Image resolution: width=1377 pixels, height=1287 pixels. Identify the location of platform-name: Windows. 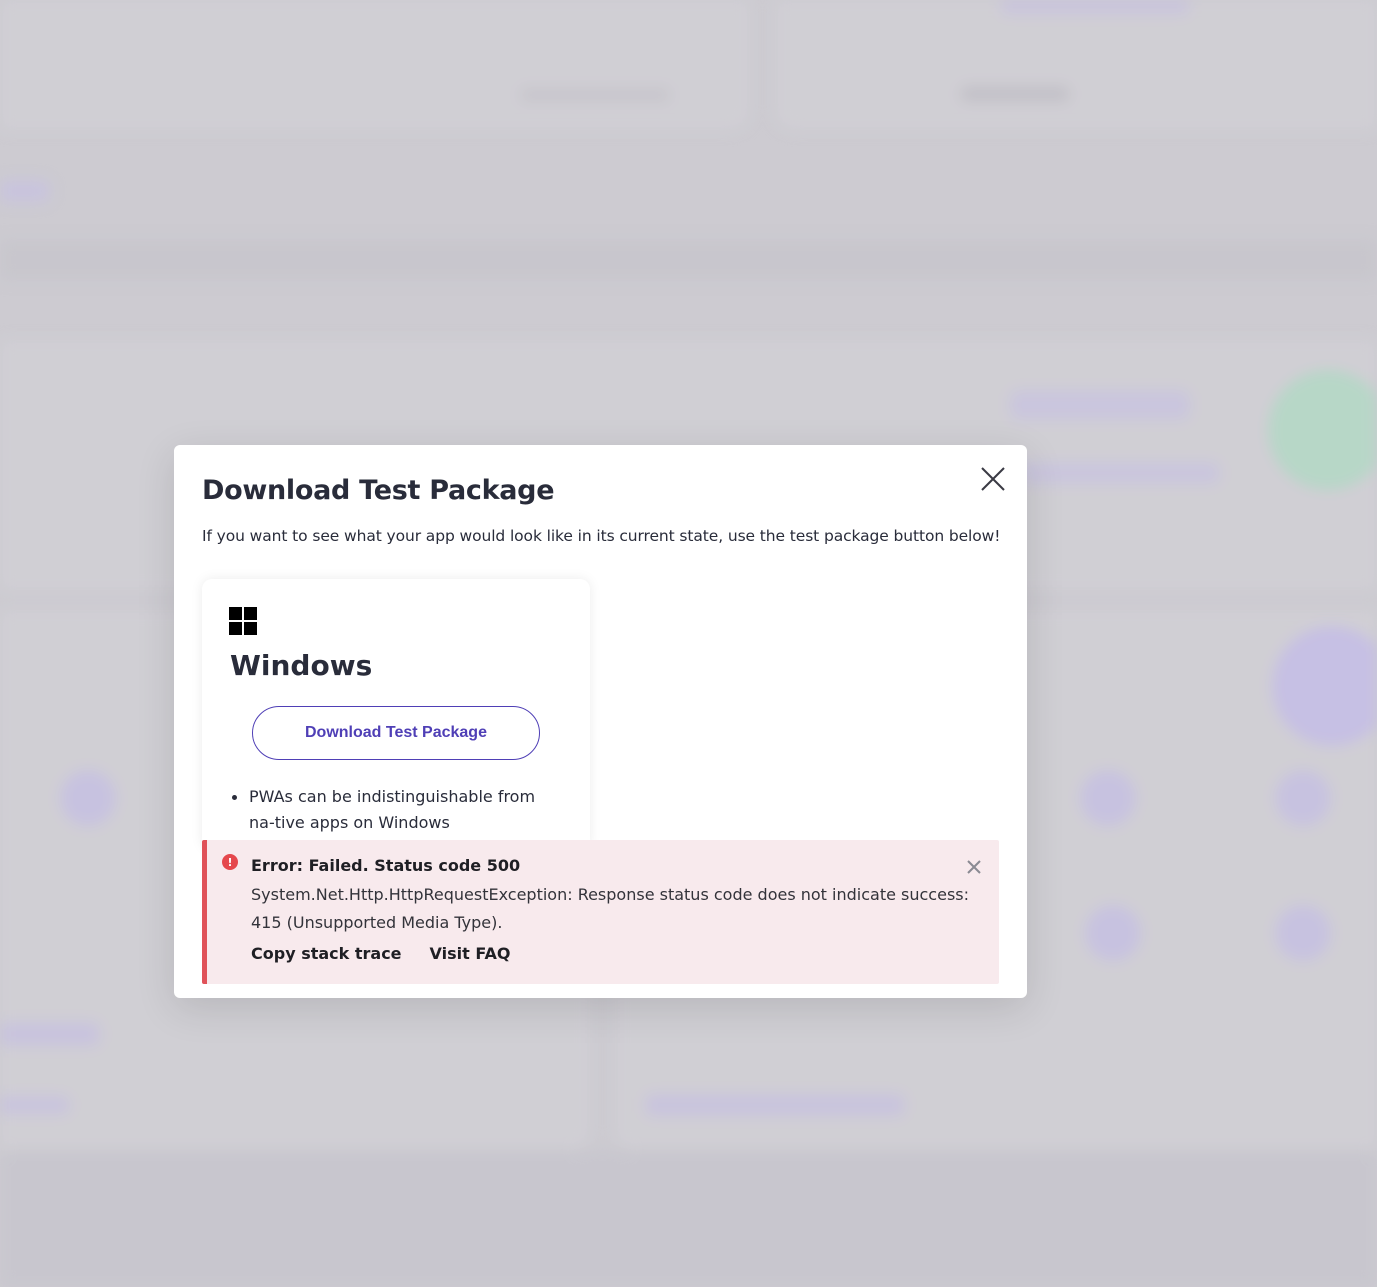
(301, 665).